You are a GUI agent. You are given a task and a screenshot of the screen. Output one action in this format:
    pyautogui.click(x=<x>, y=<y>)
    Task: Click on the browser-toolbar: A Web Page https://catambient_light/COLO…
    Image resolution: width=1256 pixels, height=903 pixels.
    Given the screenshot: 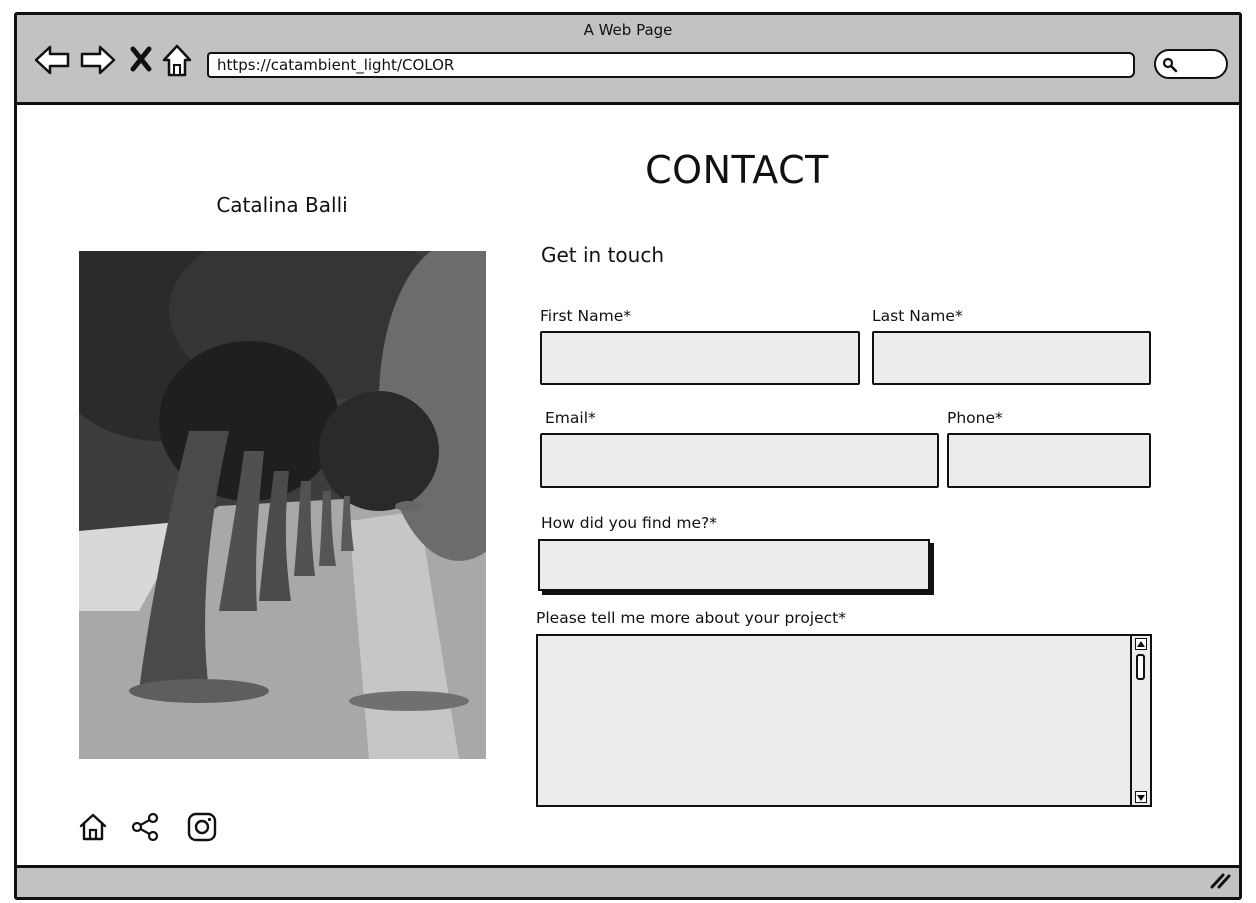 What is the action you would take?
    pyautogui.click(x=628, y=60)
    